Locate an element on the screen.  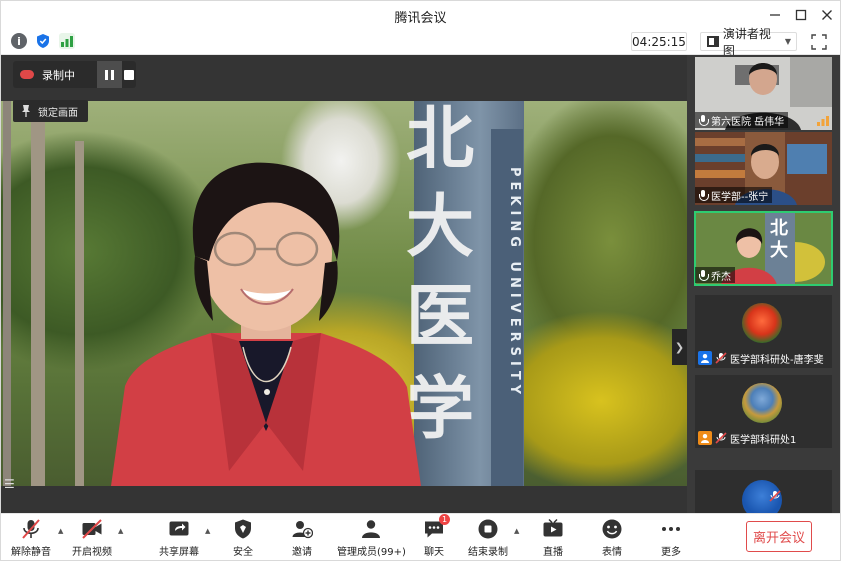
live-stream-icon is located at coordinates (553, 529).